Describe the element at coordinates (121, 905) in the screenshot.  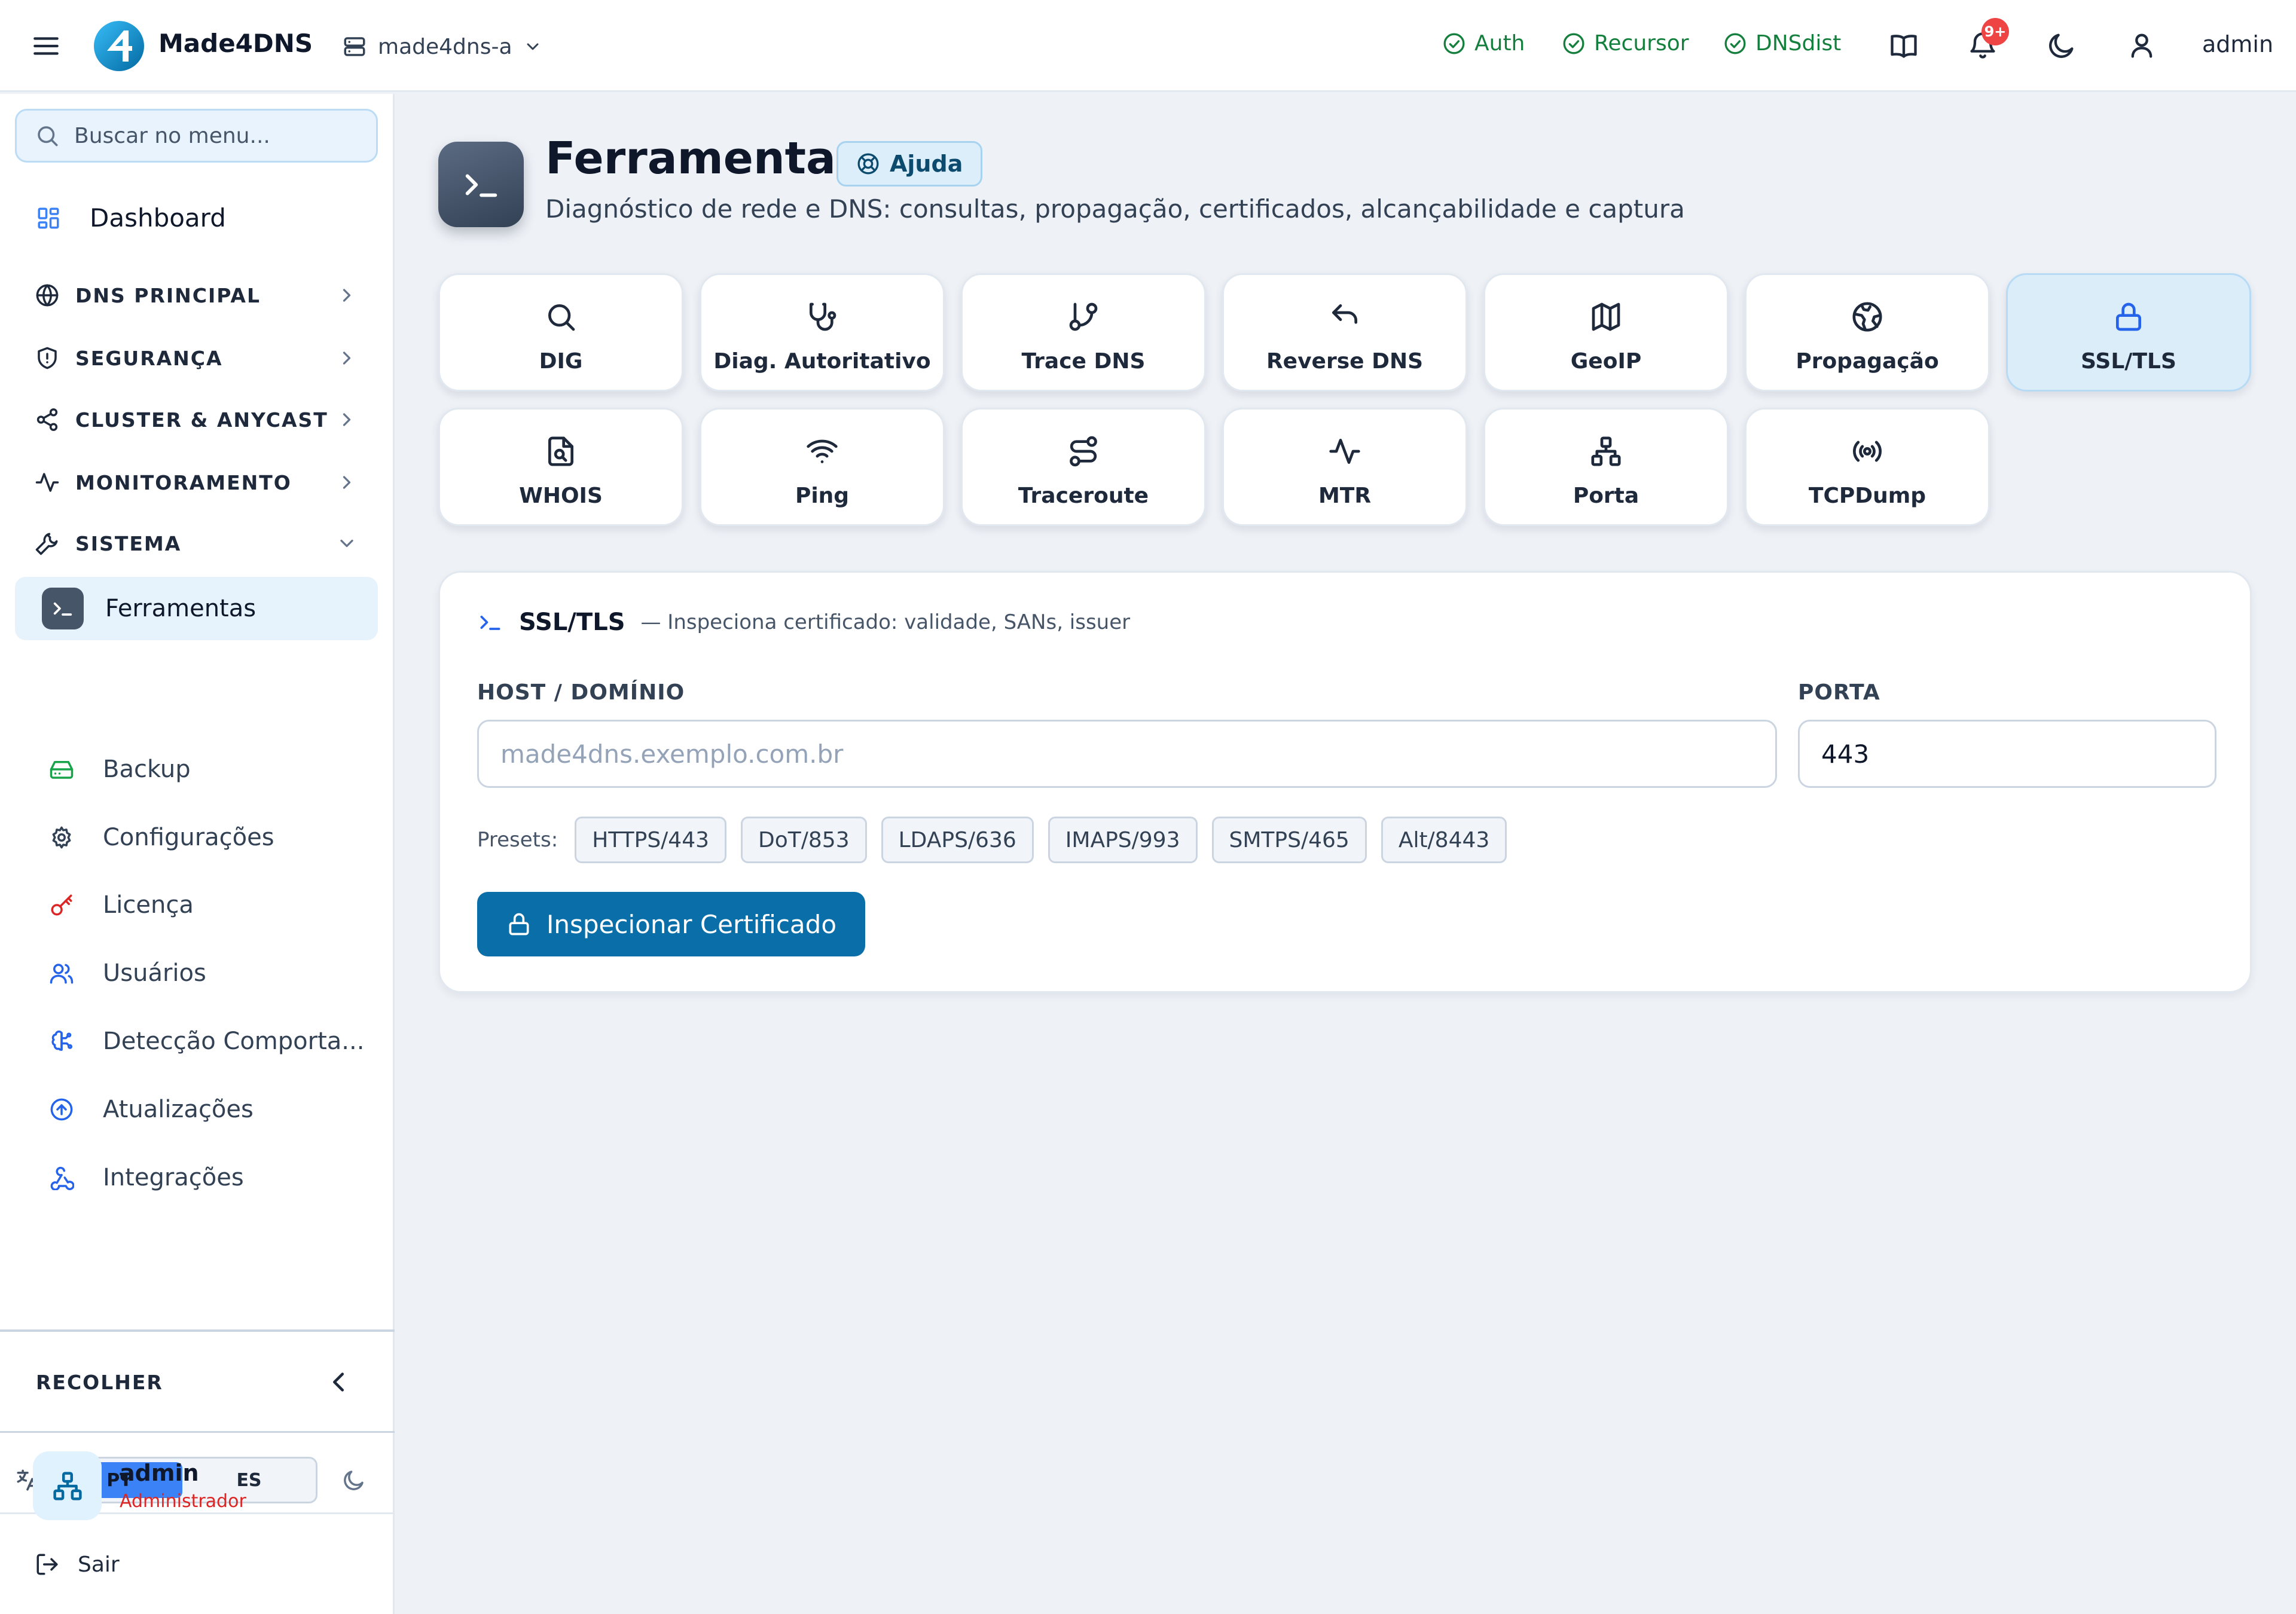
I see `sidebar-item-licenca: Licença` at that location.